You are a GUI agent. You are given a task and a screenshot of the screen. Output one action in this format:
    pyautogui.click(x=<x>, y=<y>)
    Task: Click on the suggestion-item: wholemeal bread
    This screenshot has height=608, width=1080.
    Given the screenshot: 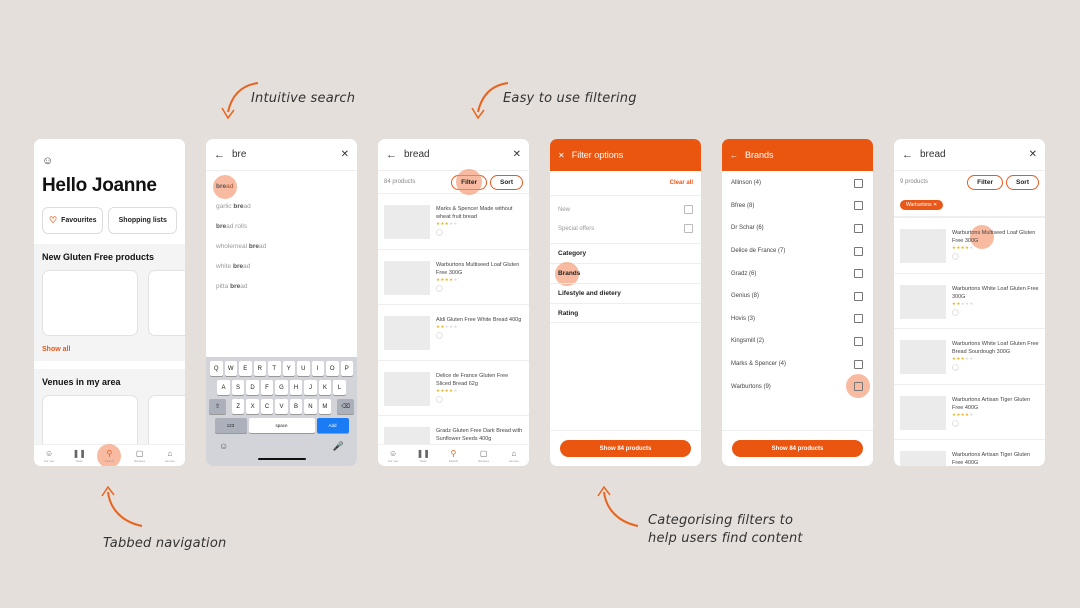 What is the action you would take?
    pyautogui.click(x=281, y=247)
    